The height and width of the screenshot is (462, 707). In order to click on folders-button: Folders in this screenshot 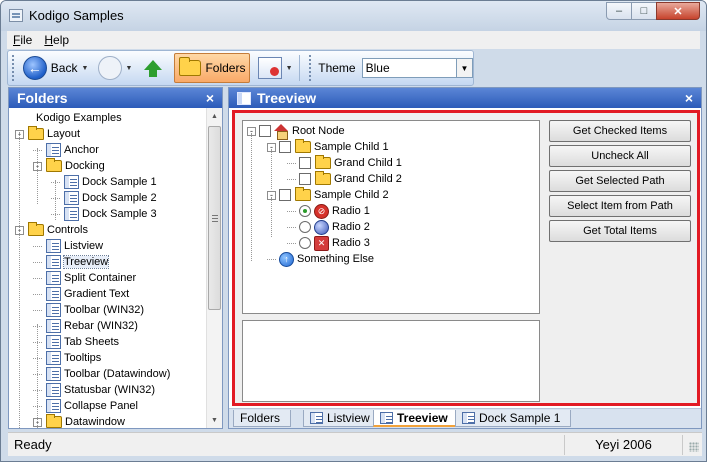, I will do `click(212, 68)`.